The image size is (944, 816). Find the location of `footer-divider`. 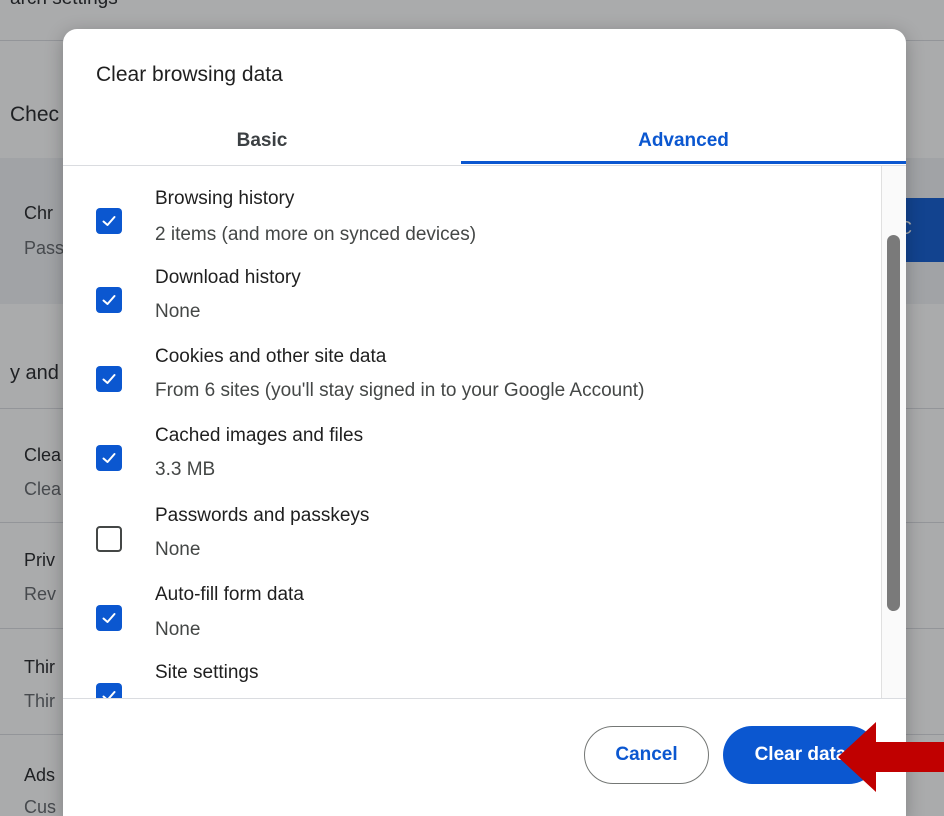

footer-divider is located at coordinates (484, 698).